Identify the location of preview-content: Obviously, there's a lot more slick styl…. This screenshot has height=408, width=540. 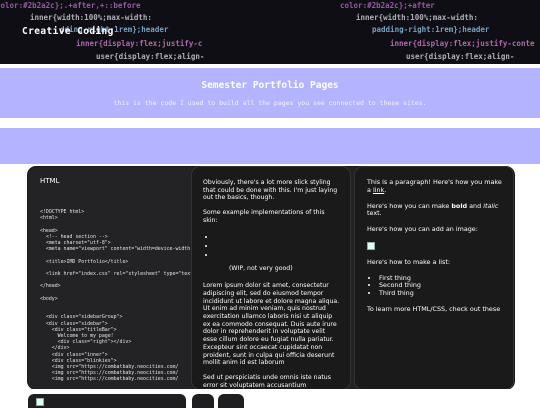
(272, 284).